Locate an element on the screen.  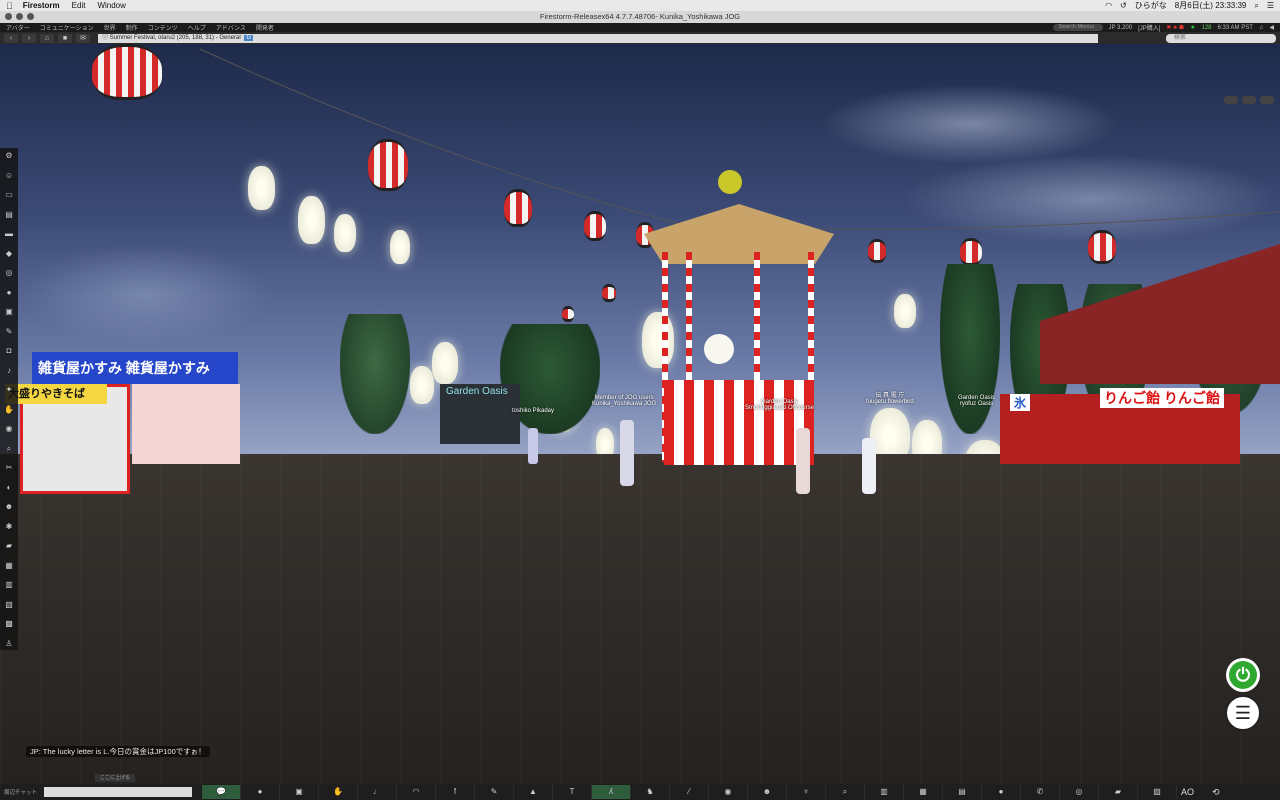
inventory-icon: ▨ is located at coordinates (1157, 792).